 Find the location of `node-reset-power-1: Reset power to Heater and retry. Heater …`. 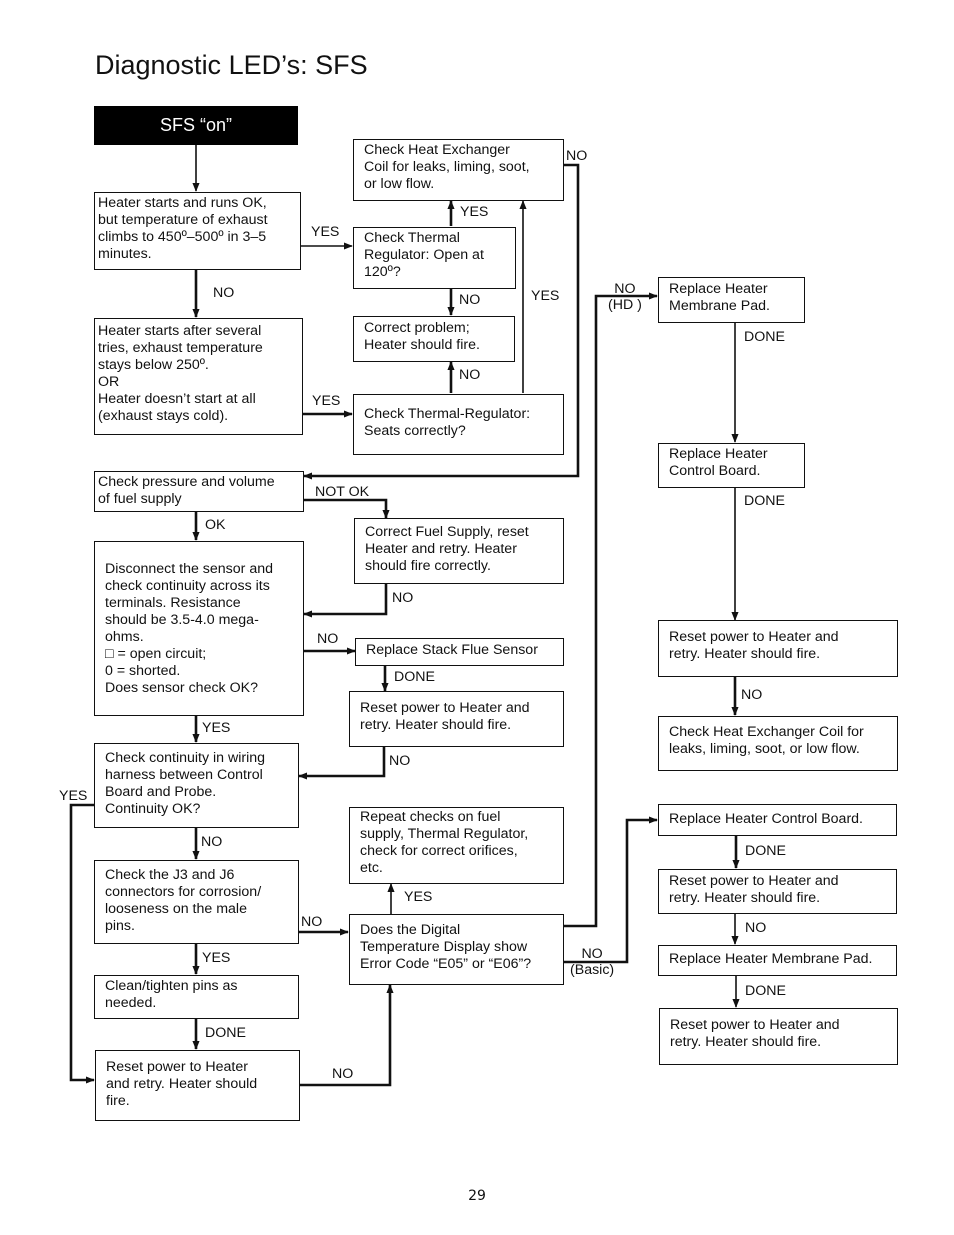

node-reset-power-1: Reset power to Heater and retry. Heater … is located at coordinates (456, 719).